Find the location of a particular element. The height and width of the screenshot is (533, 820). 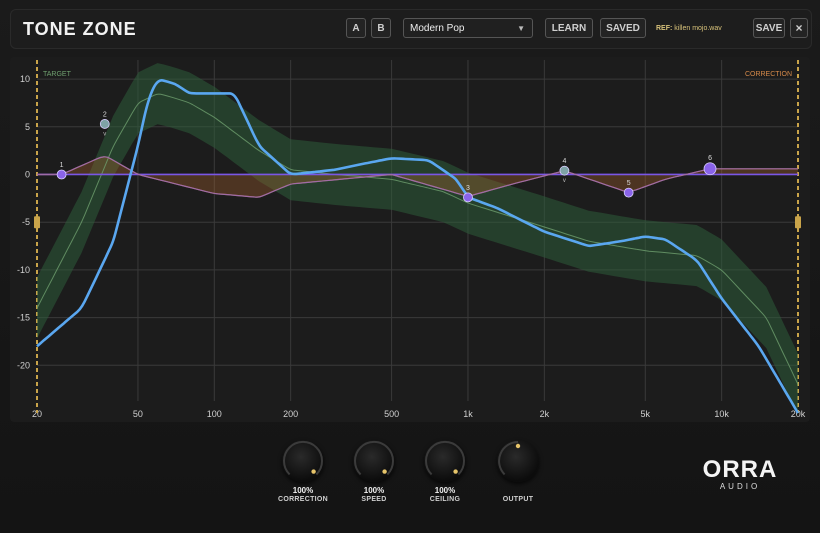

correction-knob is located at coordinates (303, 461).